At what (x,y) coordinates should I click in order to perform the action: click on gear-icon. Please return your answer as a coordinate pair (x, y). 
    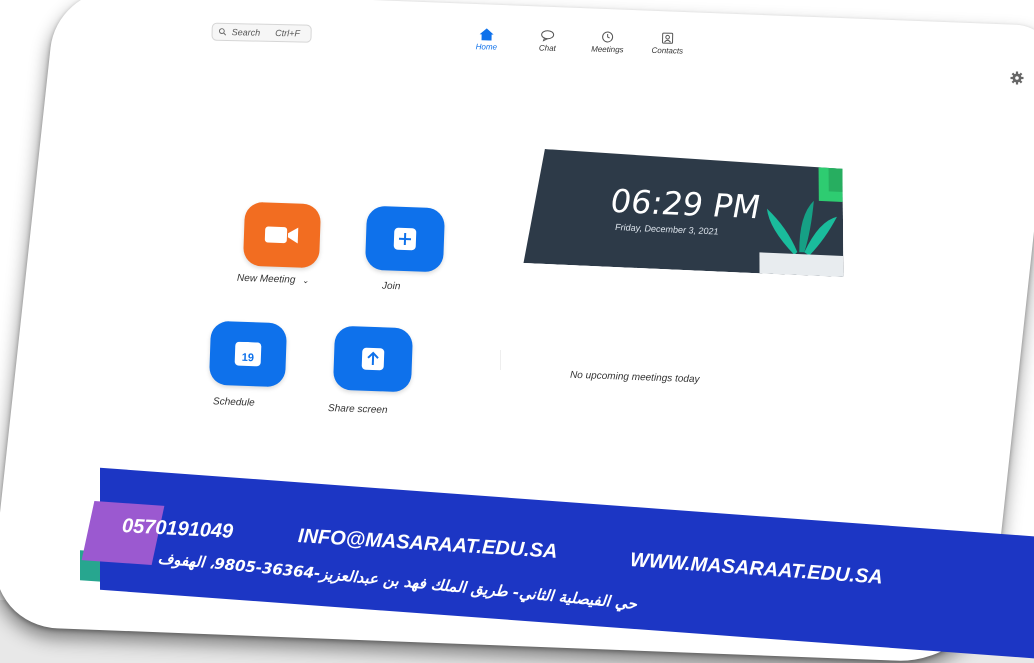
    Looking at the image, I should click on (1017, 78).